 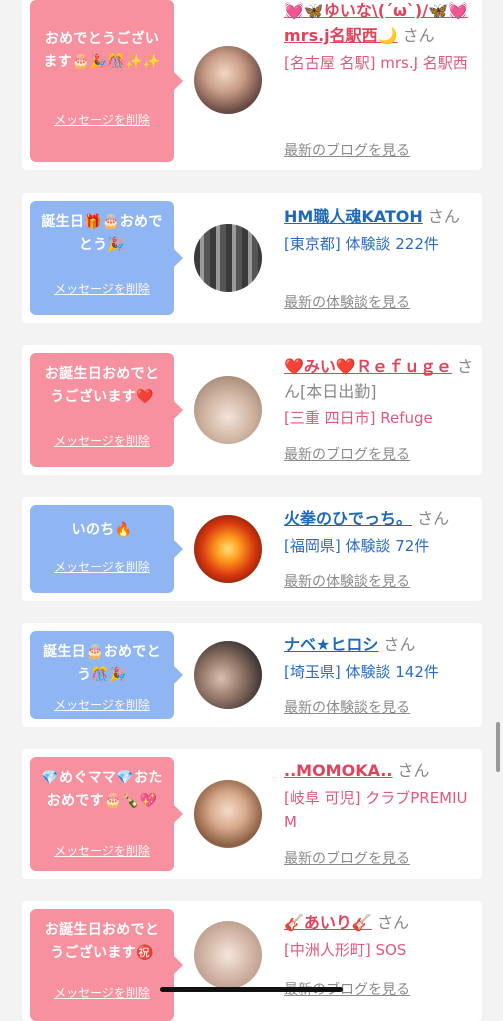 What do you see at coordinates (106, 549) in the screenshot?
I see `message-bubble: いのち🔥 メッセージを削除` at bounding box center [106, 549].